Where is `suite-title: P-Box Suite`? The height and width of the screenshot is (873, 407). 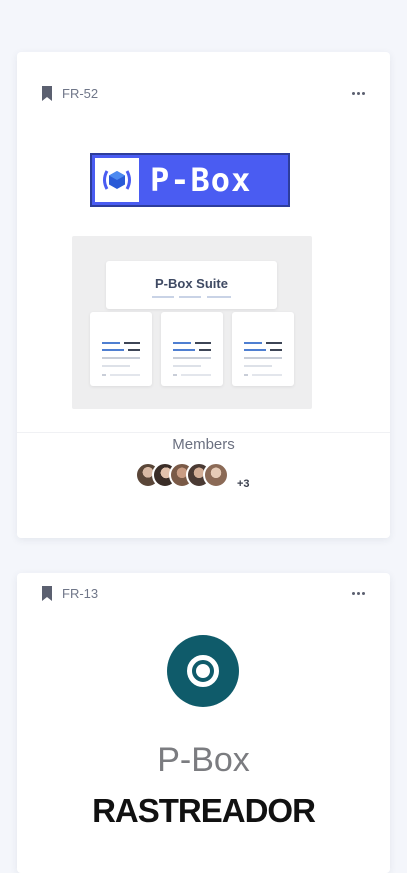 suite-title: P-Box Suite is located at coordinates (191, 283).